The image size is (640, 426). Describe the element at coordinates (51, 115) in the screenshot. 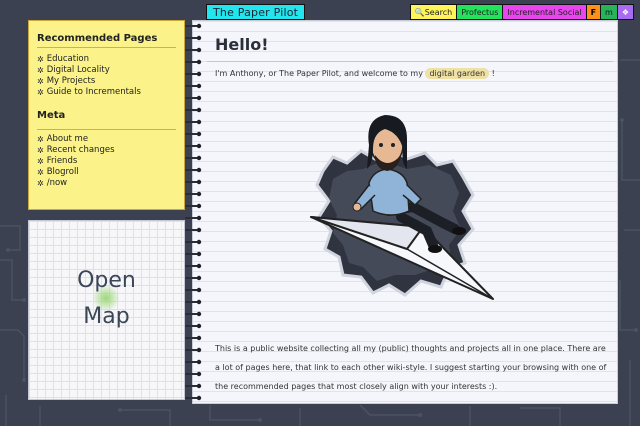

I see `meta-heading: Meta` at that location.